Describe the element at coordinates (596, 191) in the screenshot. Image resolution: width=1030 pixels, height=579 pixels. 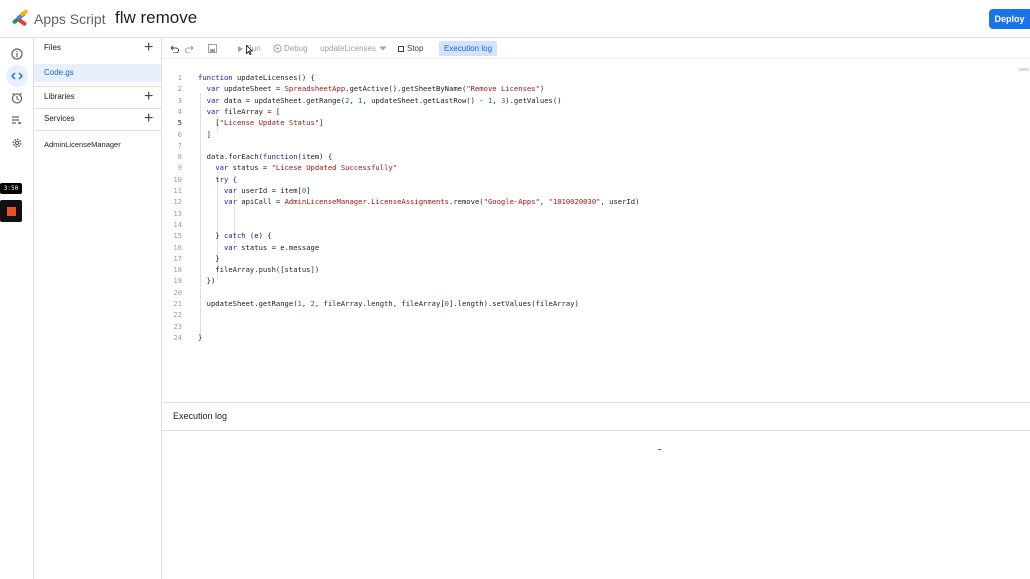
I see `code-line: 11 var userId = item[0]` at that location.